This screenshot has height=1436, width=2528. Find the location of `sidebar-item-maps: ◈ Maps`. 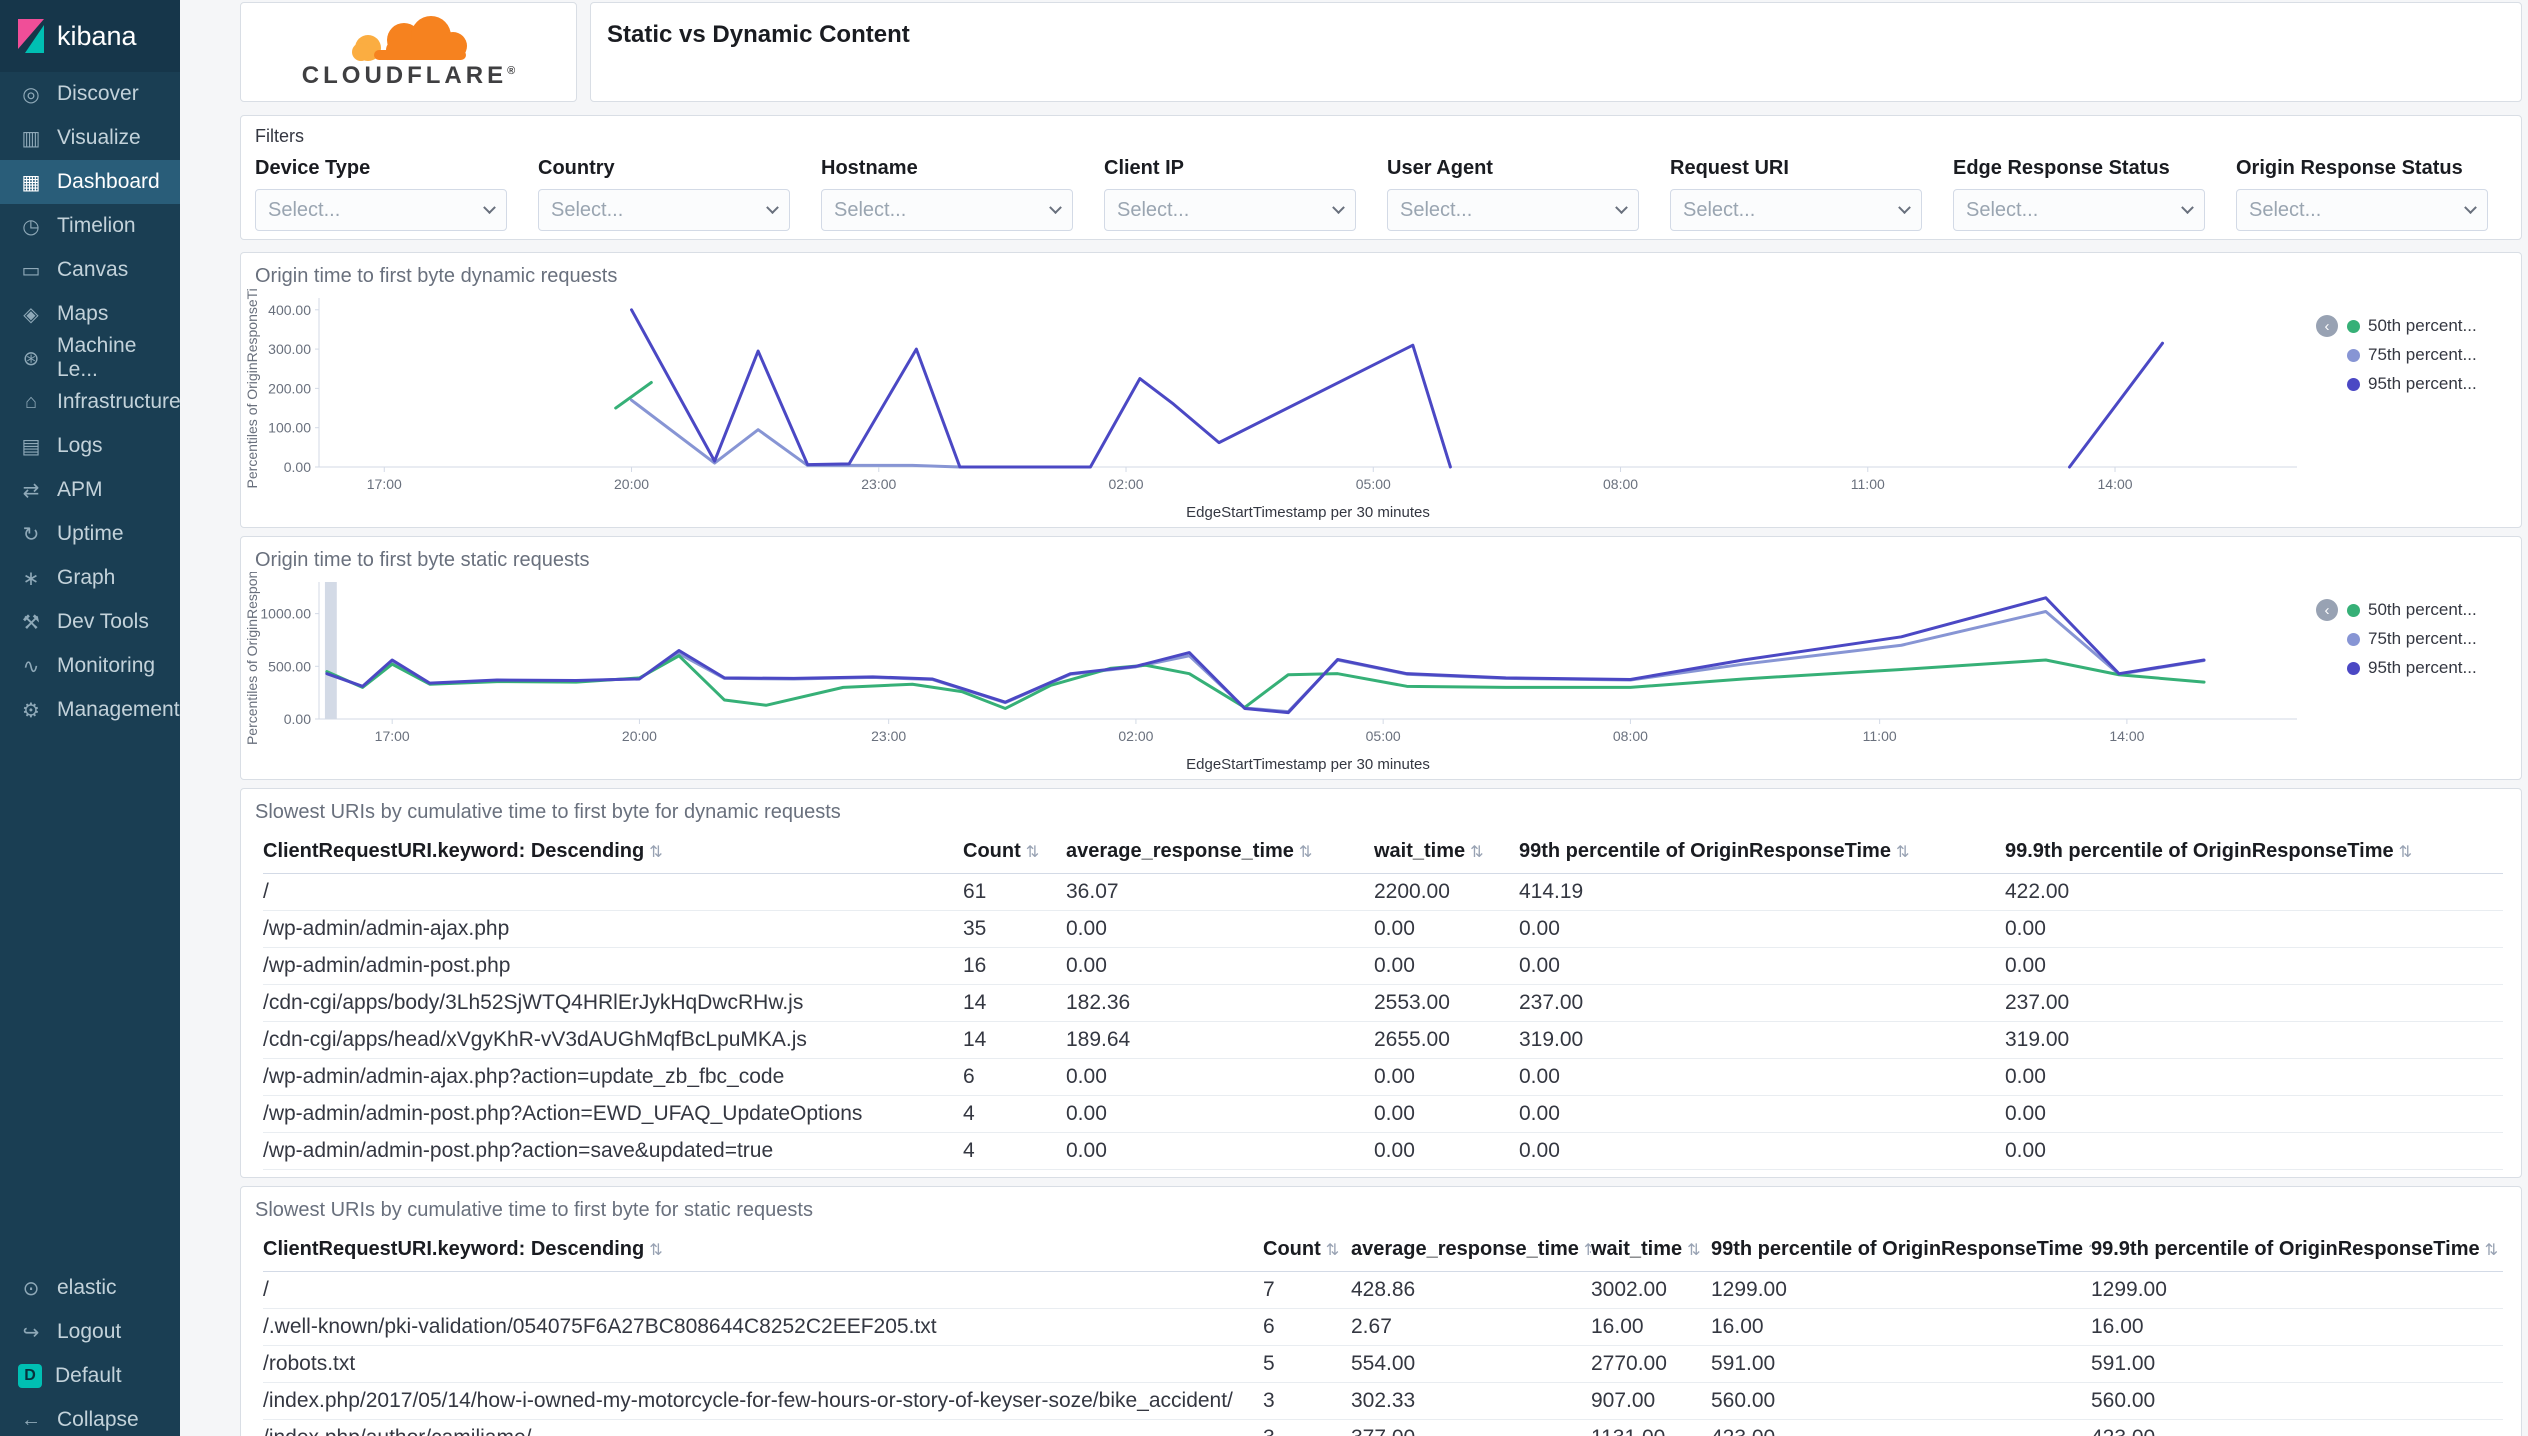

sidebar-item-maps: ◈ Maps is located at coordinates (90, 314).